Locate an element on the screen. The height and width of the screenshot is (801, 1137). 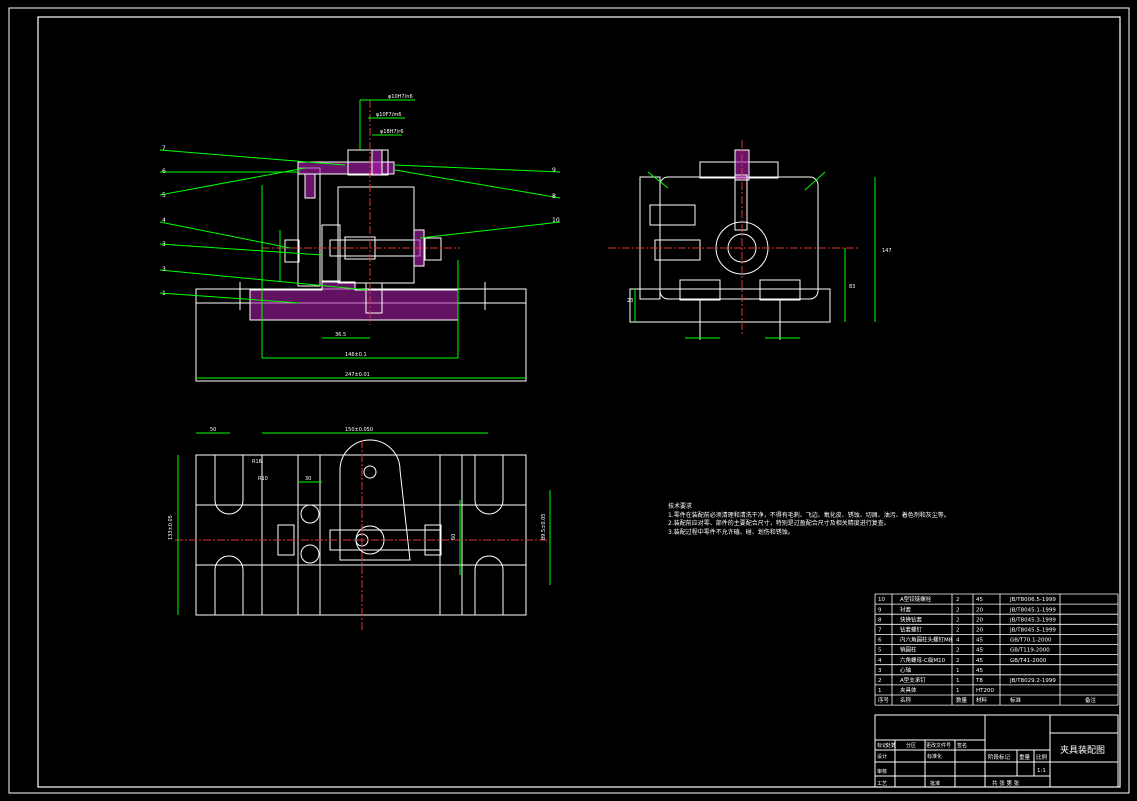
parts-cell: 钻套螺钉 is located at coordinates (911, 630).